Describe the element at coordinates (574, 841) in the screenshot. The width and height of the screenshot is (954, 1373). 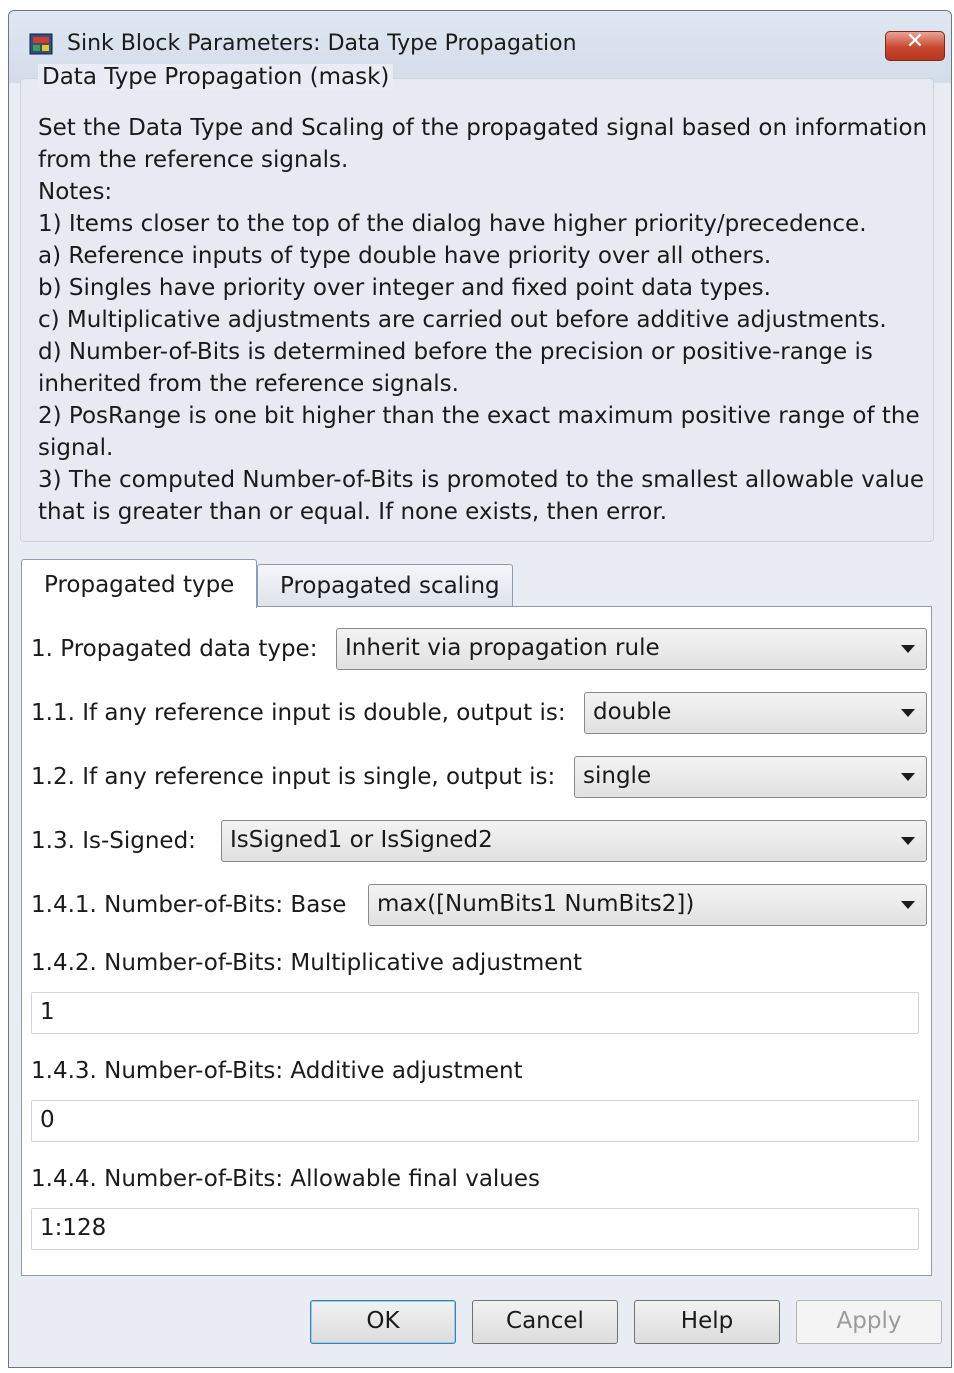
I see `is-signed-dropdown: IsSigned1 or IsSigned2` at that location.